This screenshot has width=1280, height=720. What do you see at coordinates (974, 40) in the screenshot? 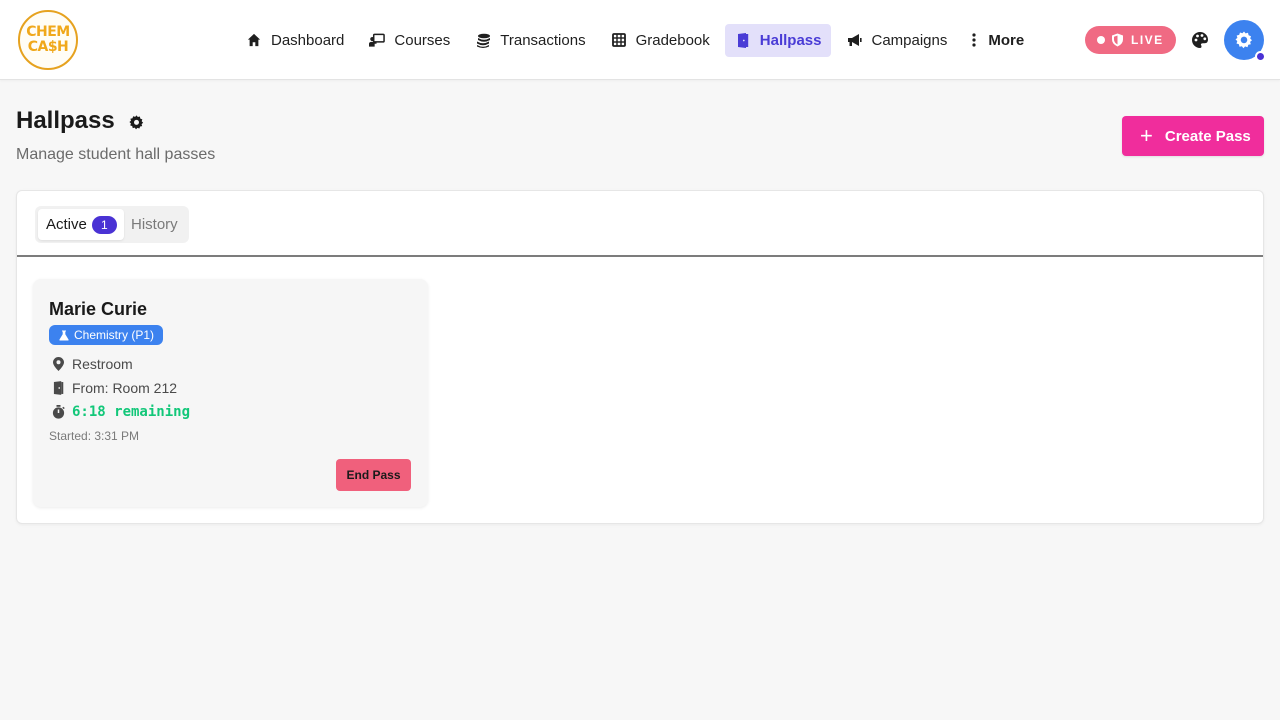
I see `vertical-dots-icon` at bounding box center [974, 40].